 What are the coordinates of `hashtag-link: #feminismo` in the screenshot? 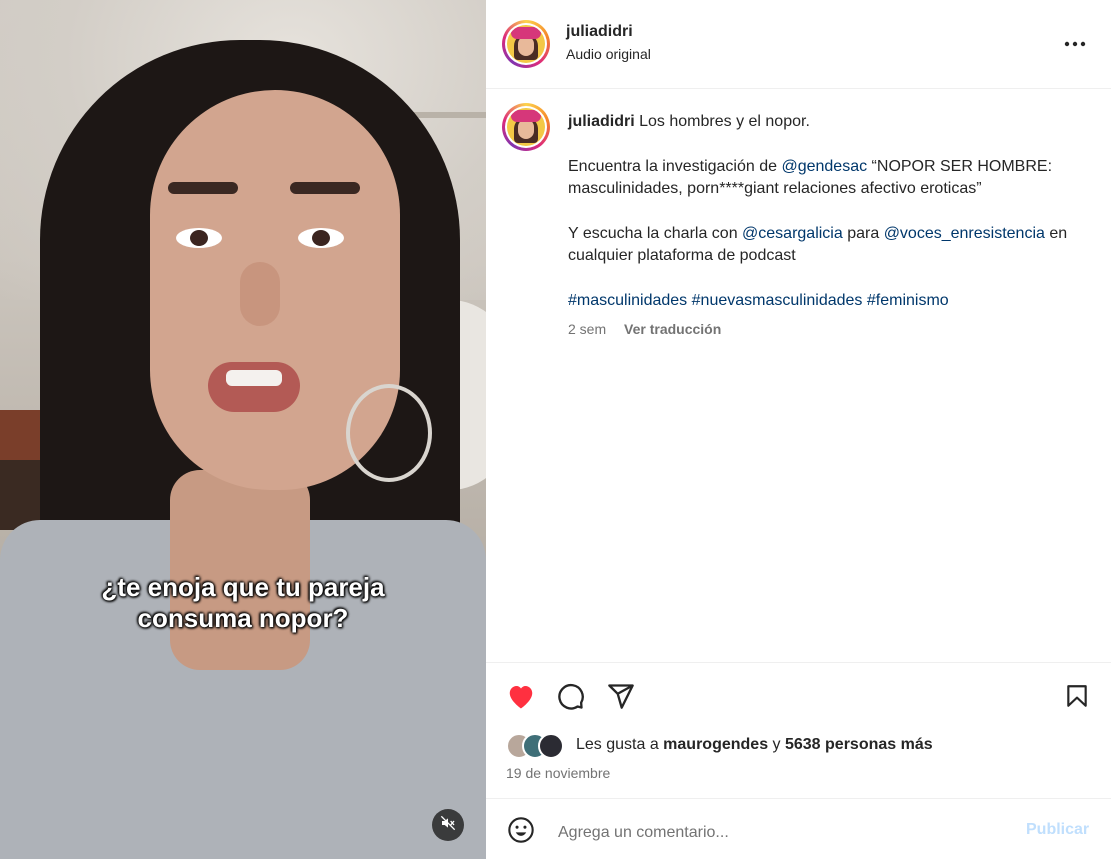 It's located at (908, 300).